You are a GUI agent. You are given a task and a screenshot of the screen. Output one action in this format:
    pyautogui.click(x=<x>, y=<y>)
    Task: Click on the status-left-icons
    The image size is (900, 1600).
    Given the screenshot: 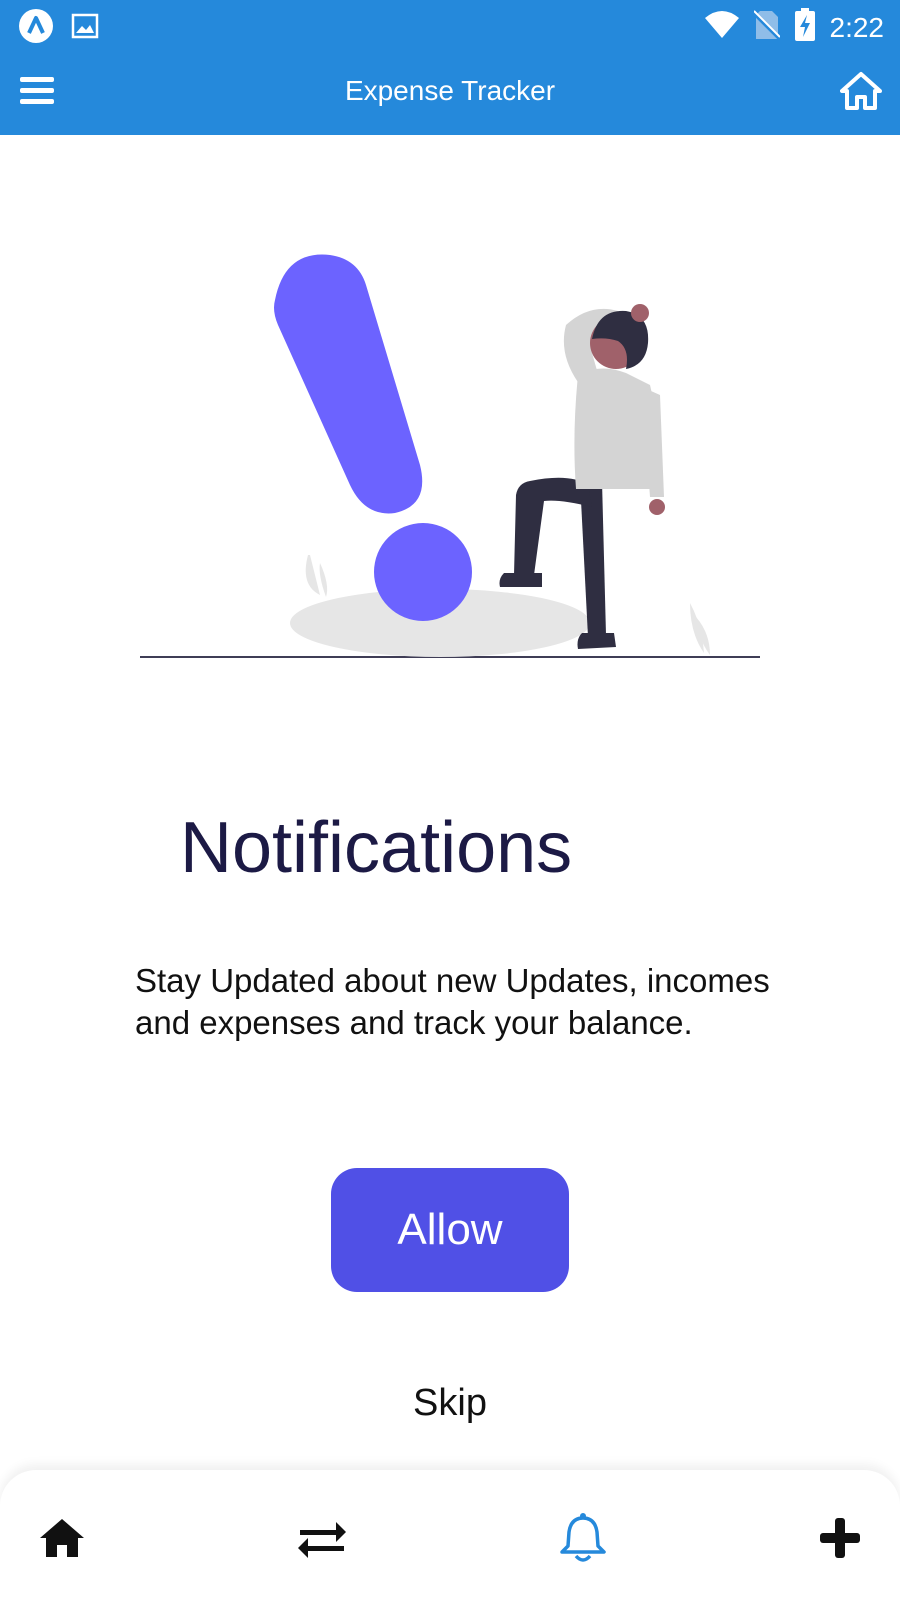 What is the action you would take?
    pyautogui.click(x=59, y=28)
    